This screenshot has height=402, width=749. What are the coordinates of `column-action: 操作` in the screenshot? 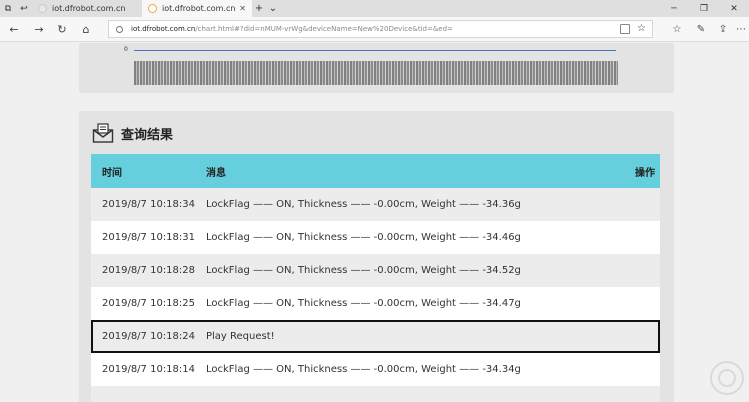 It's located at (645, 173).